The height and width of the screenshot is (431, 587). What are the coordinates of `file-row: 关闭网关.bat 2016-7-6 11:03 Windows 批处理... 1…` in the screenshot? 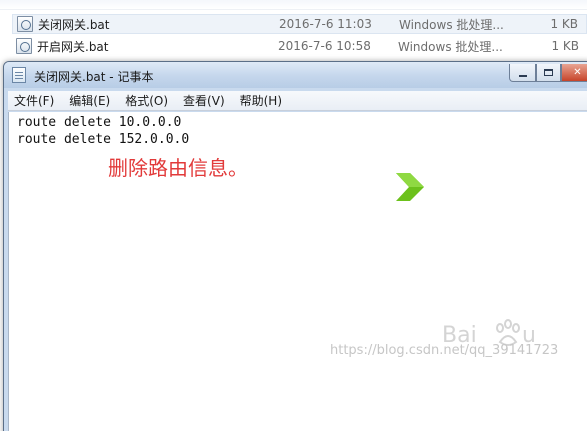 It's located at (299, 24).